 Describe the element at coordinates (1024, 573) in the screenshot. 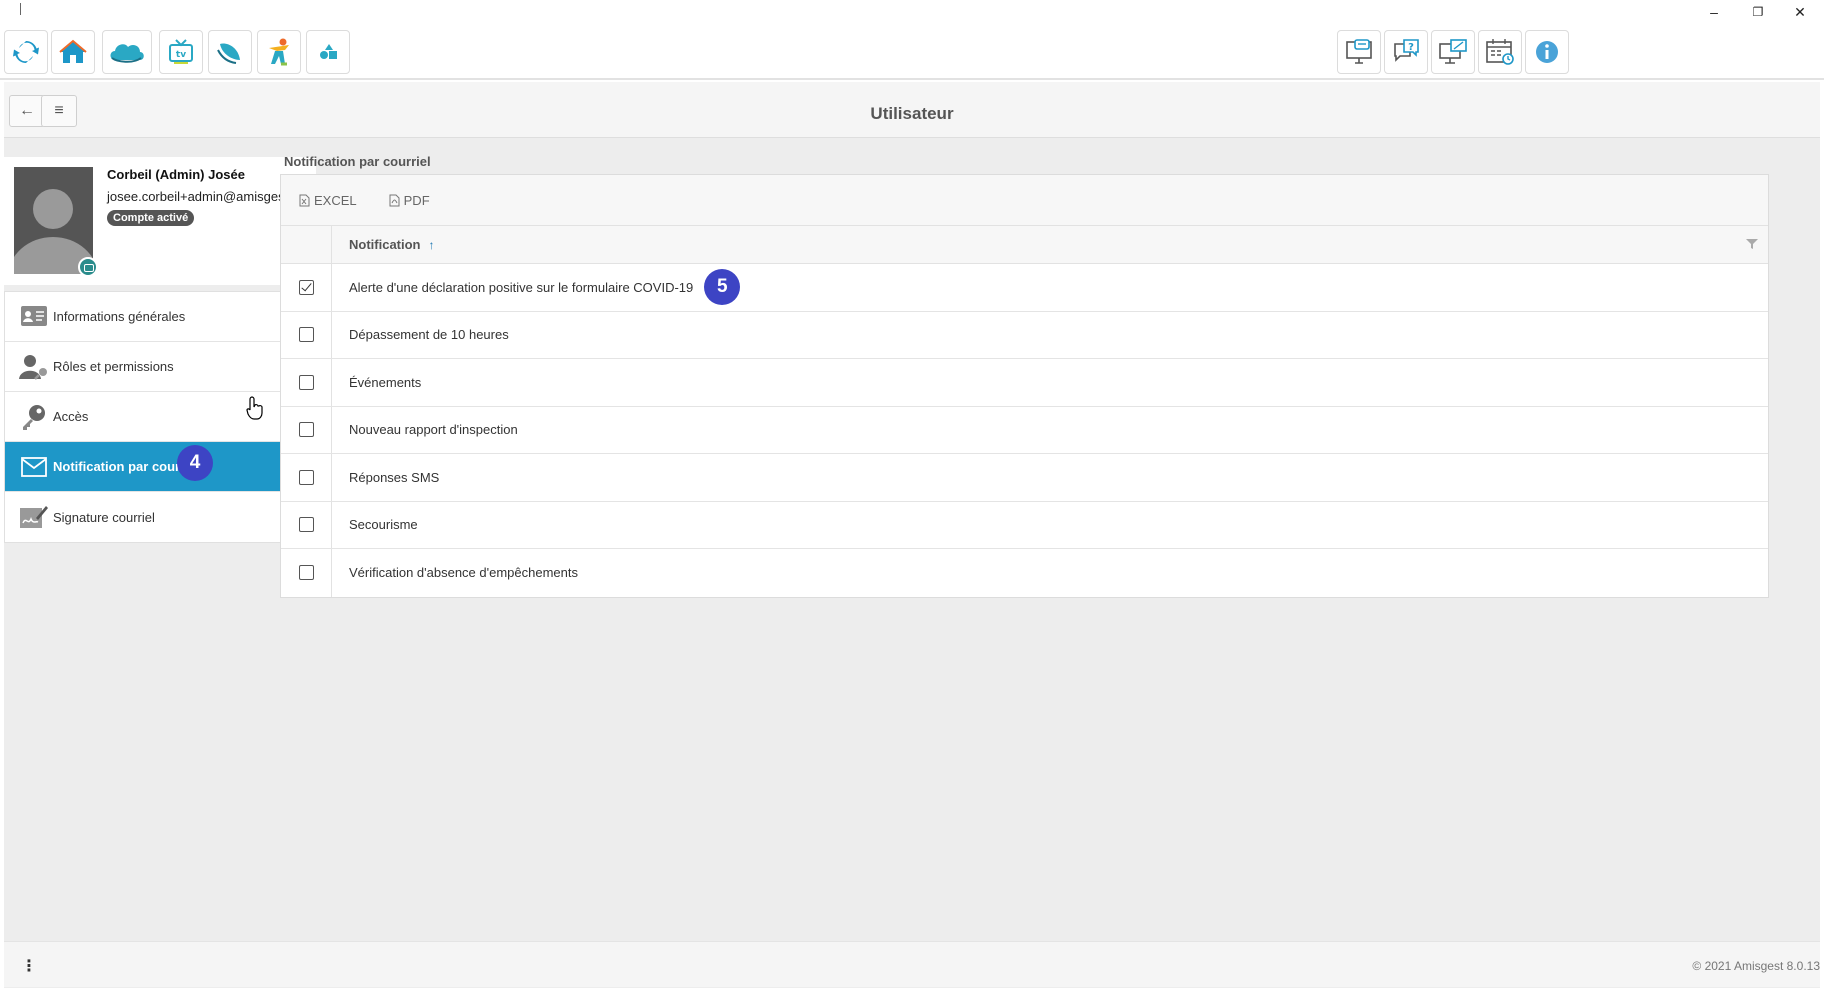

I see `table-row: Vérification d'absence d'empêchements` at that location.